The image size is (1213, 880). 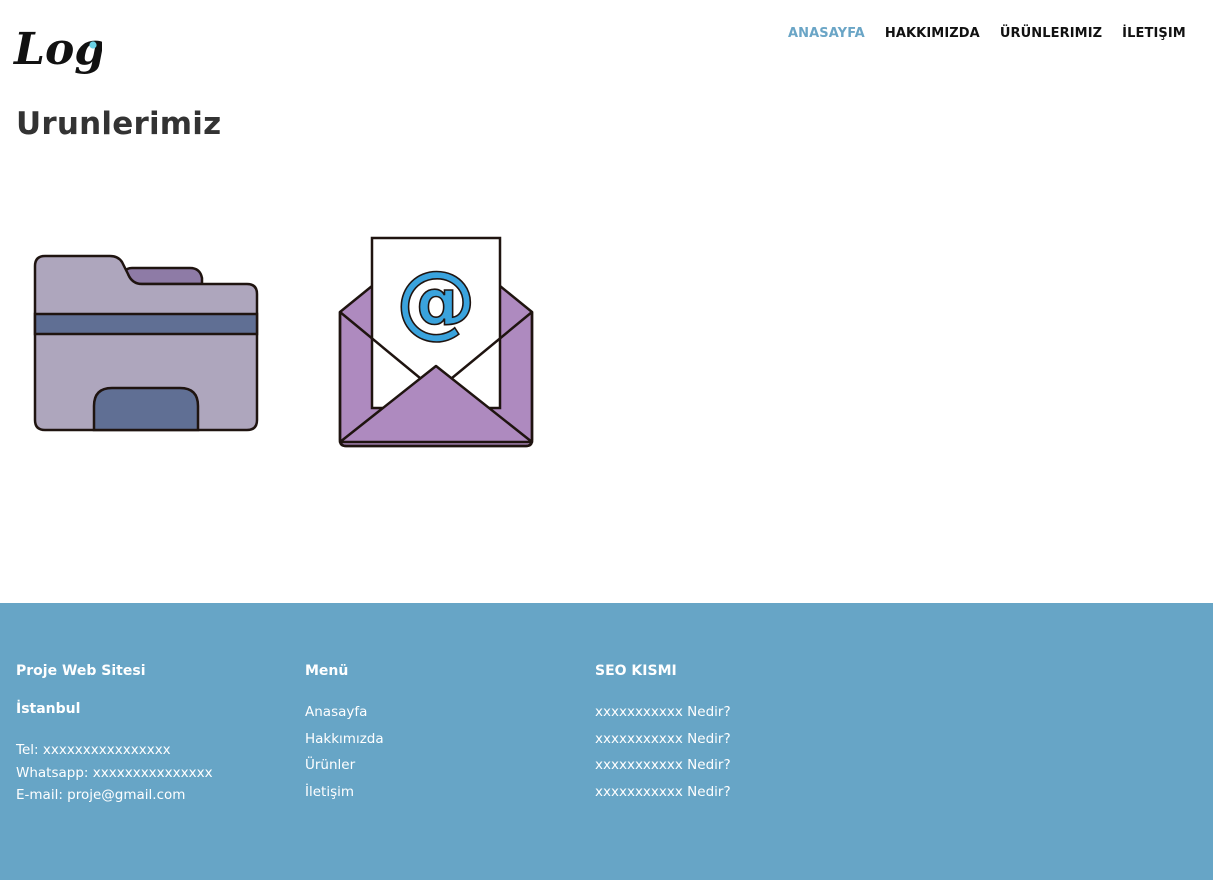 I want to click on main-nav: ANASAYFA HAKKIMIZDA ÜRÜNLERIMIZ İLETIŞIM, so click(x=987, y=33).